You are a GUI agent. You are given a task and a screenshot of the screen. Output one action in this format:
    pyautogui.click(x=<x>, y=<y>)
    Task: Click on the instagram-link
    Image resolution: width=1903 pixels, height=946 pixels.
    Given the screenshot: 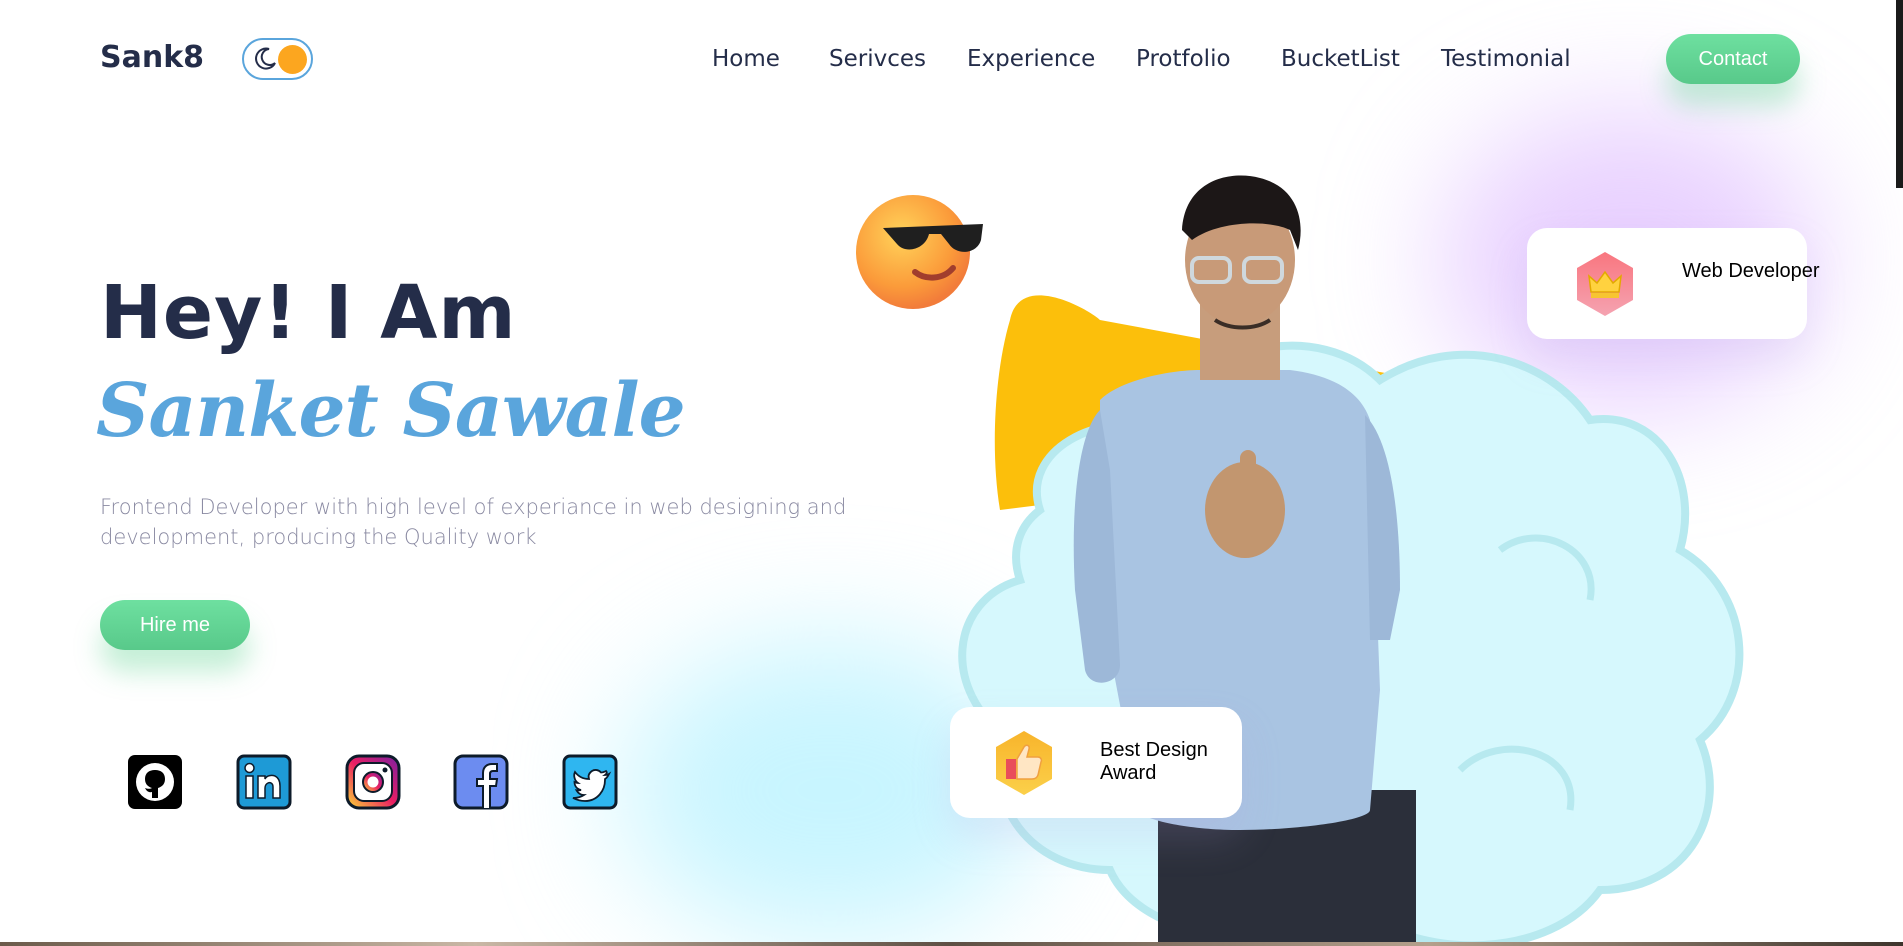 What is the action you would take?
    pyautogui.click(x=373, y=782)
    